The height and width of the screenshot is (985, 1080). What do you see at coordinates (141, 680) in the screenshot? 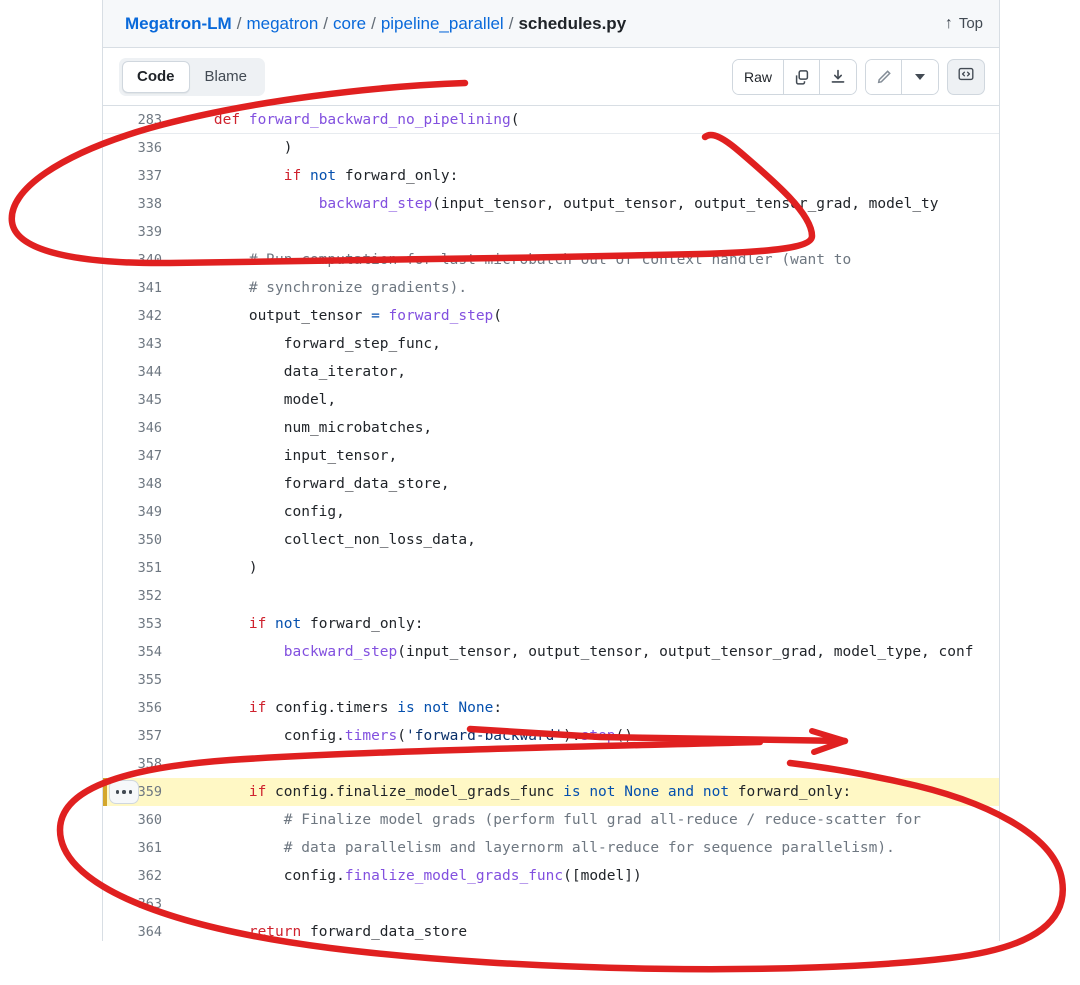
I see `line-number: 355` at bounding box center [141, 680].